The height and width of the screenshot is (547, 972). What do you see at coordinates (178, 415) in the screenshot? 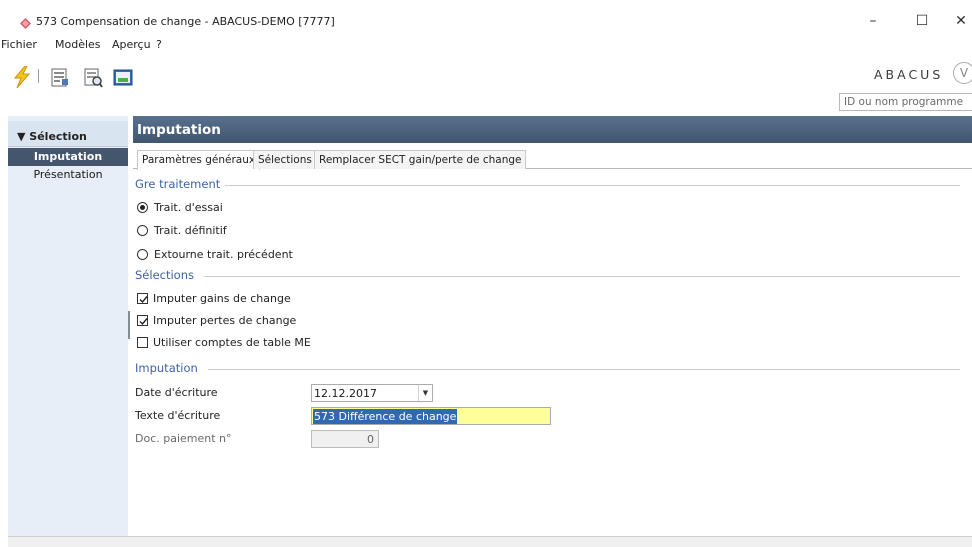
I see `texte-ecriture-label: Texte d'écriture` at bounding box center [178, 415].